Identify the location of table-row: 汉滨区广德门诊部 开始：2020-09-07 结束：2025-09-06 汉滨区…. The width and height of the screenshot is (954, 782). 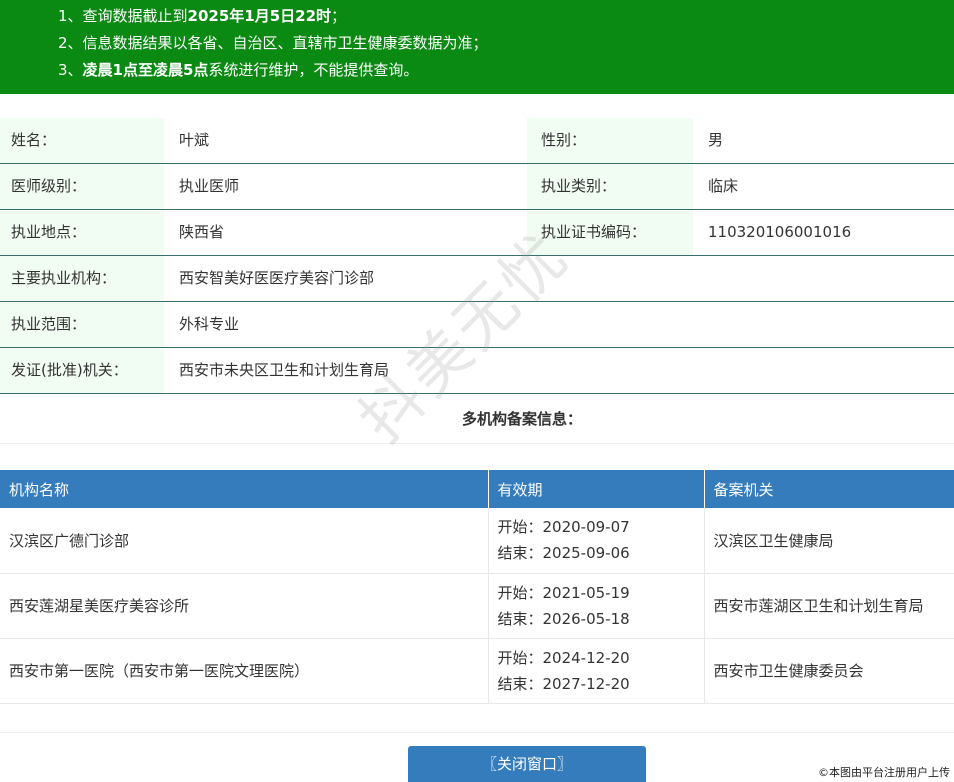
(477, 541).